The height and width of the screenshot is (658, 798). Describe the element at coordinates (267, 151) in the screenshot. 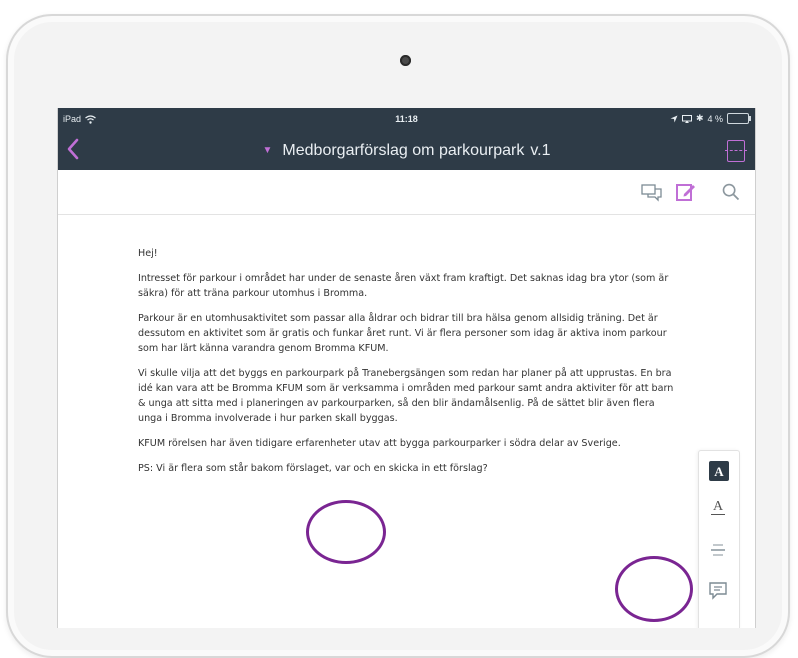

I see `caret-down-icon: ▼` at that location.